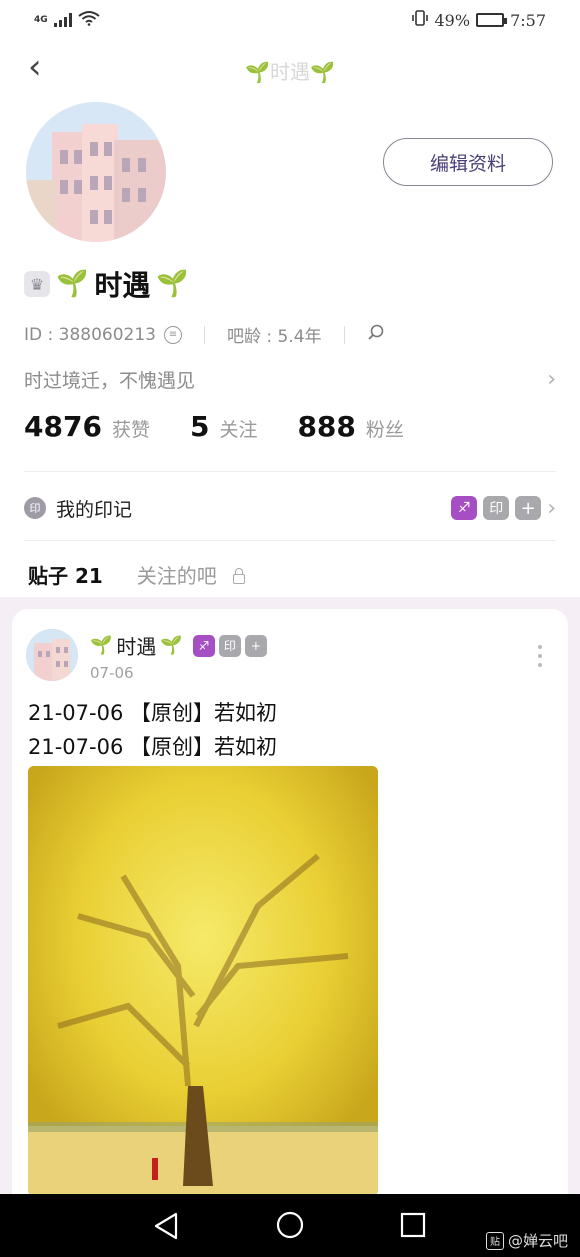 This screenshot has height=1257, width=580. Describe the element at coordinates (65, 576) in the screenshot. I see `tab-label: 贴子 21` at that location.